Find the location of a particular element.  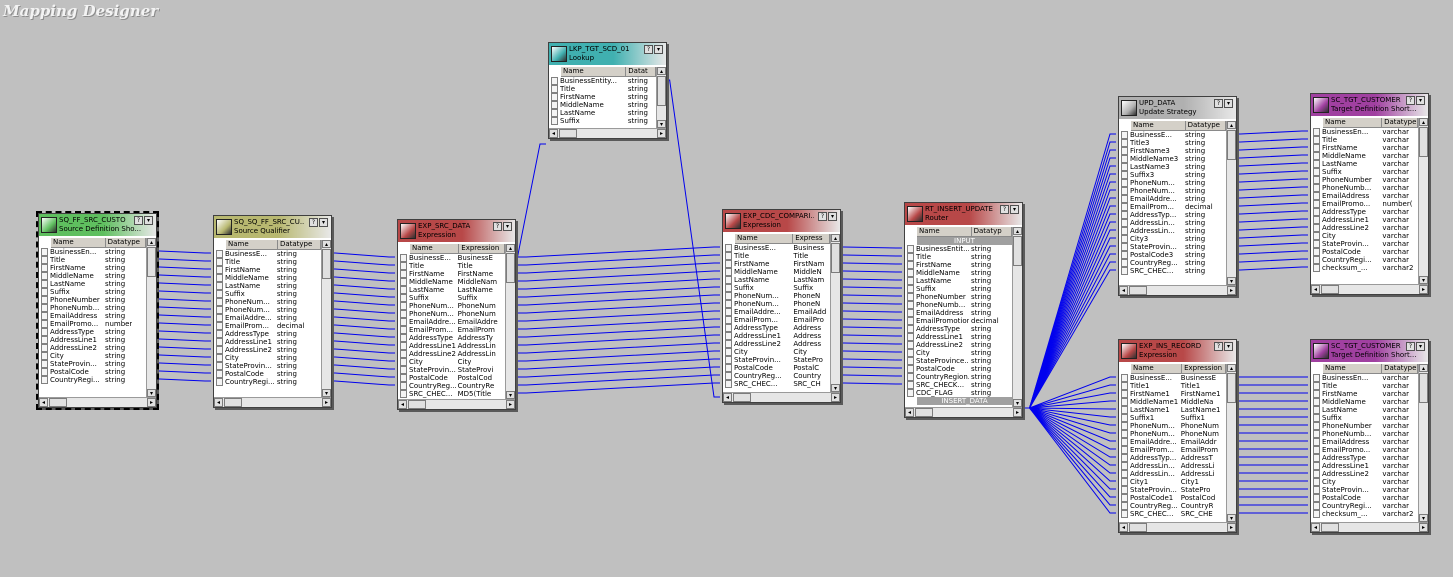

scroll-right-arrow: ▸ is located at coordinates (1231, 527).